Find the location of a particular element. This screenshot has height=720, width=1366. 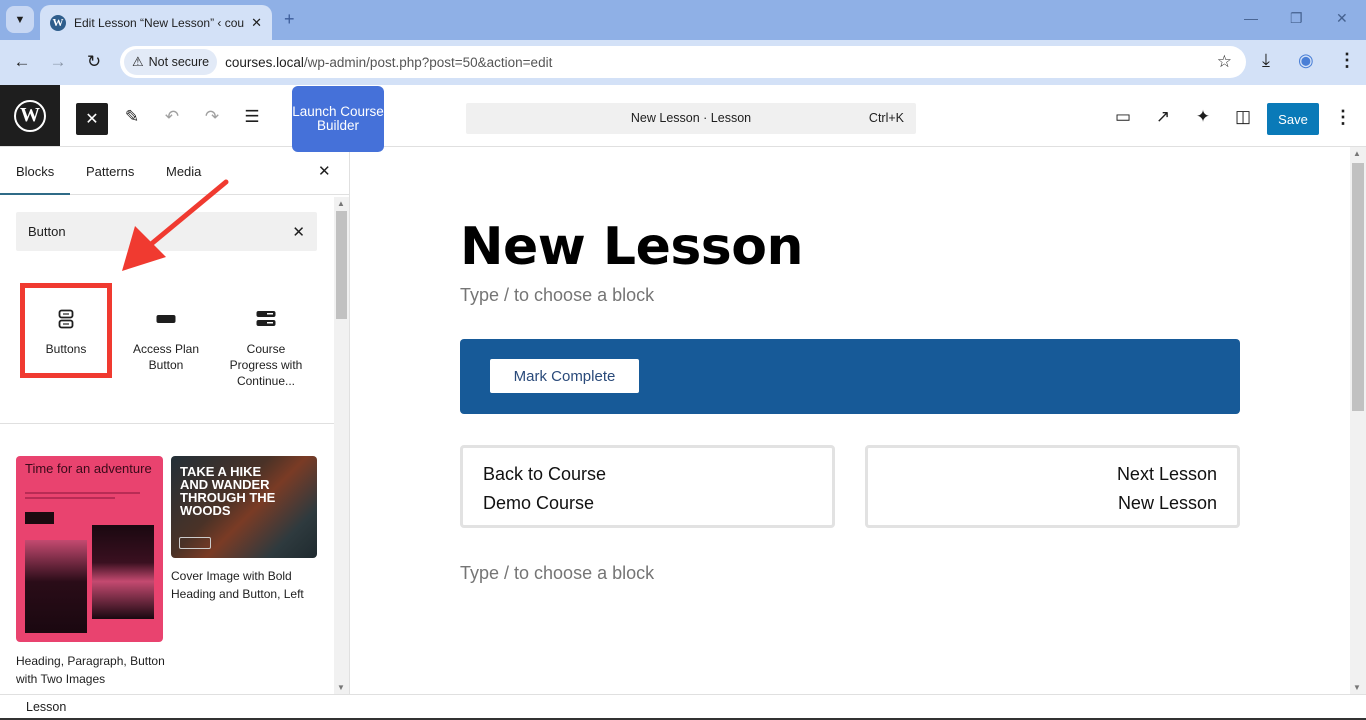

annotation-highlight-box is located at coordinates (66, 330).